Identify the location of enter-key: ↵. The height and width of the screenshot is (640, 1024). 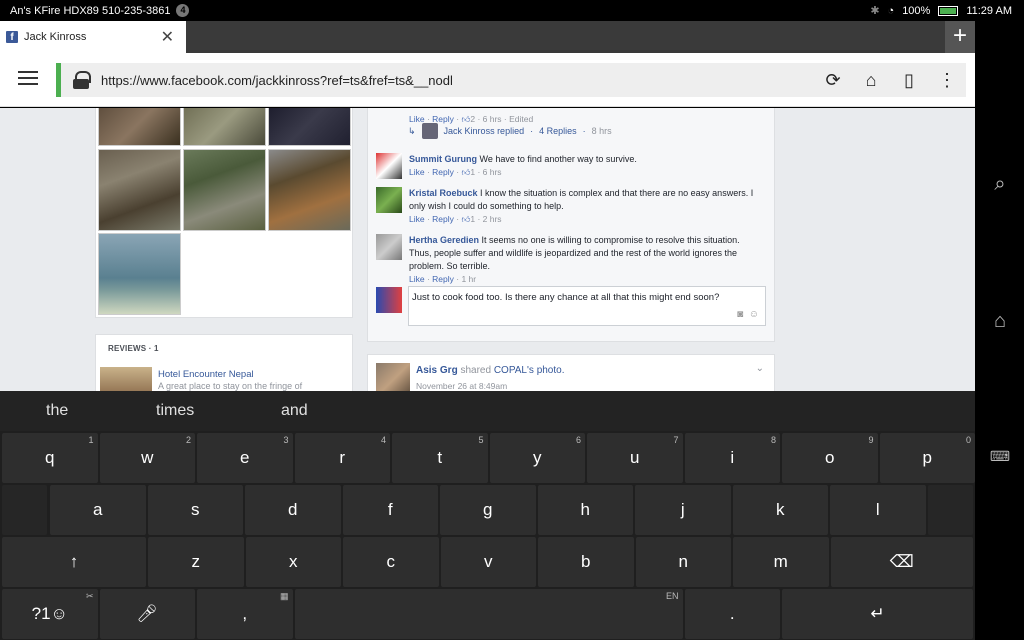
(877, 614).